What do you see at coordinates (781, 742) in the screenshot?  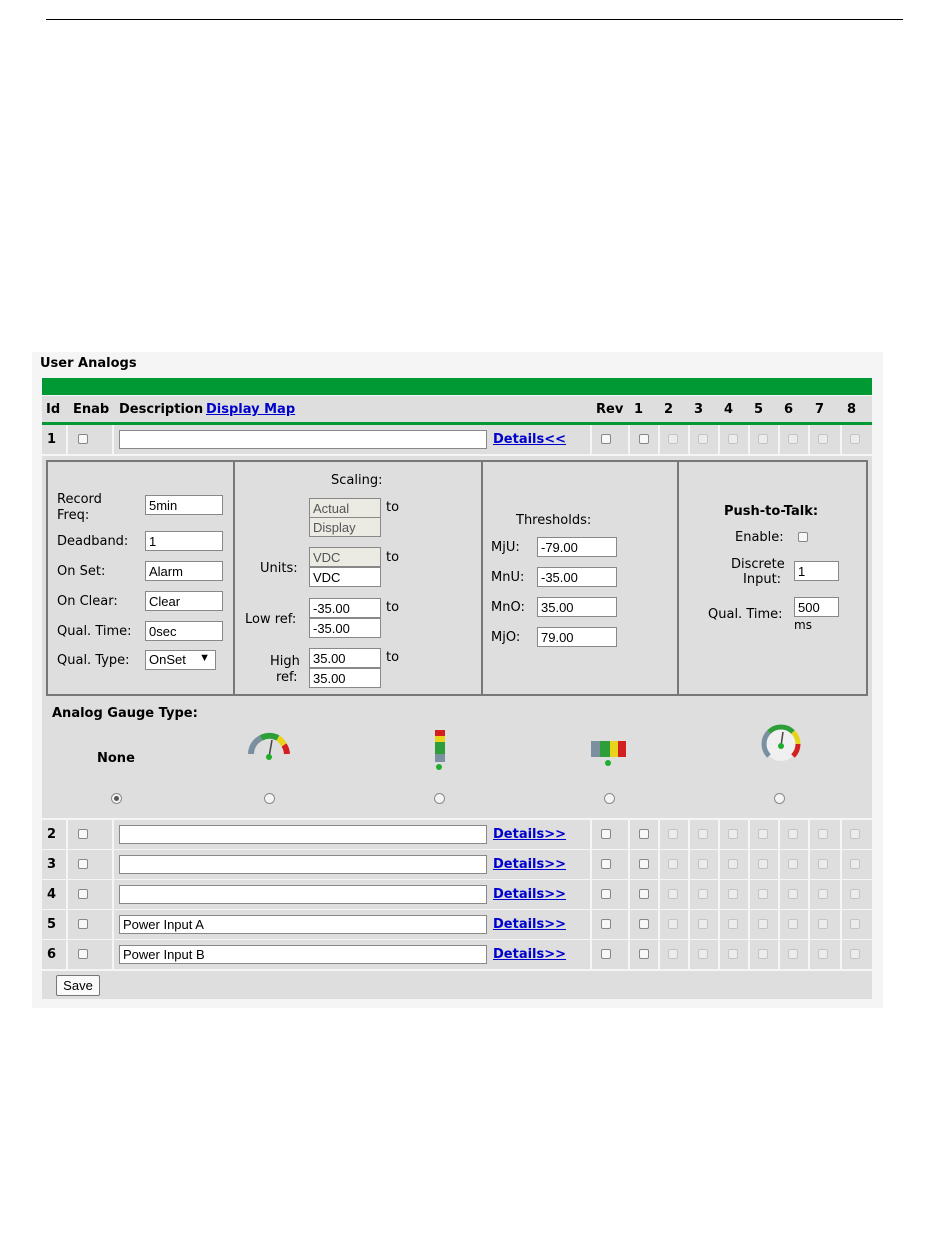 I see `round-gauge-icon` at bounding box center [781, 742].